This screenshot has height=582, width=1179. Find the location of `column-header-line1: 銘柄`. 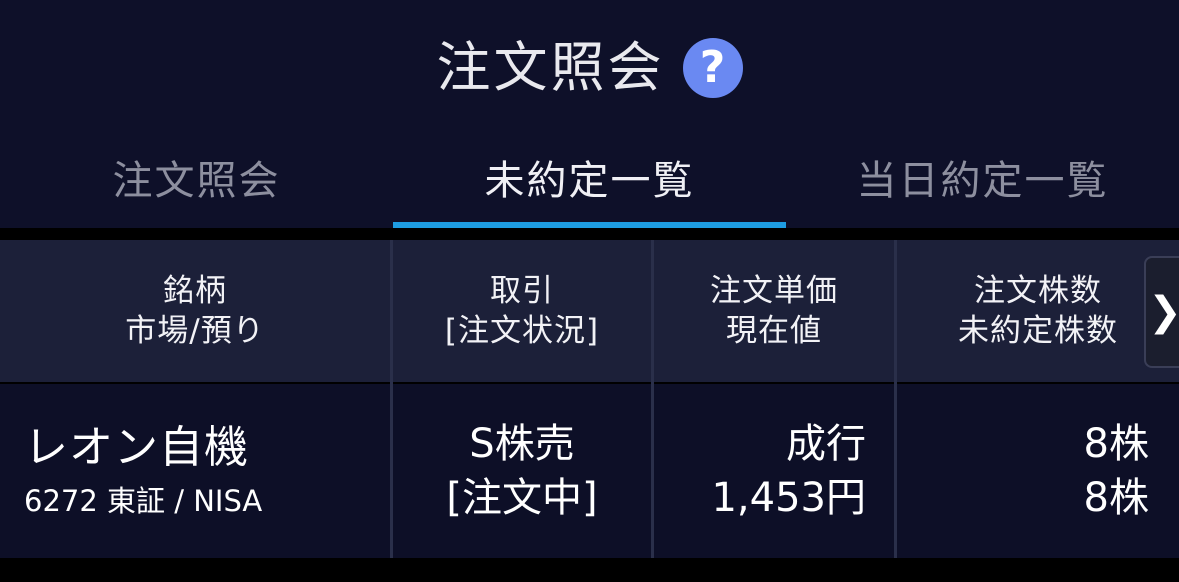

column-header-line1: 銘柄 is located at coordinates (195, 291).